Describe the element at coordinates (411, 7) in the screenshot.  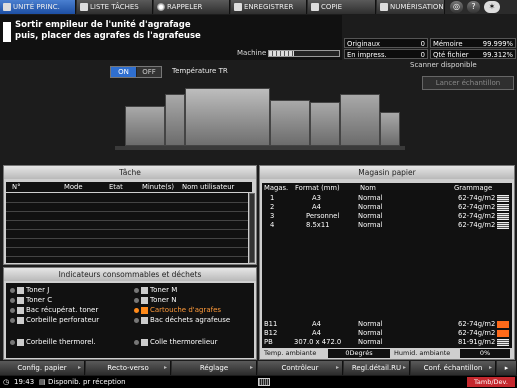
I see `tab-numerisation: NUMÉRISATION` at that location.